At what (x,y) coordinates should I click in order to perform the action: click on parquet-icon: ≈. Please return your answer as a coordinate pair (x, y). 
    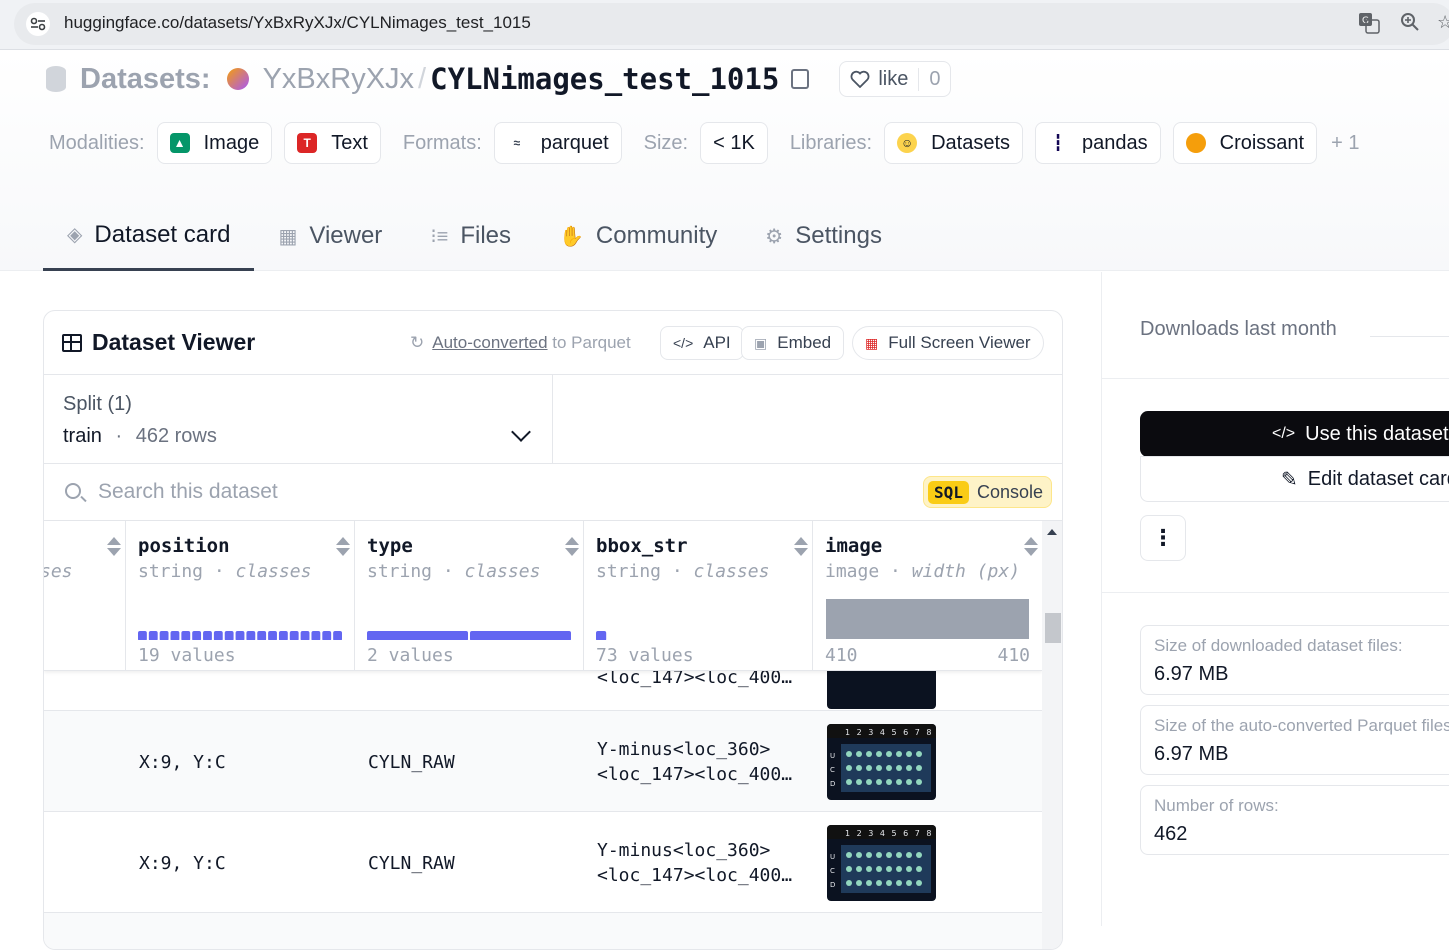
    Looking at the image, I should click on (517, 143).